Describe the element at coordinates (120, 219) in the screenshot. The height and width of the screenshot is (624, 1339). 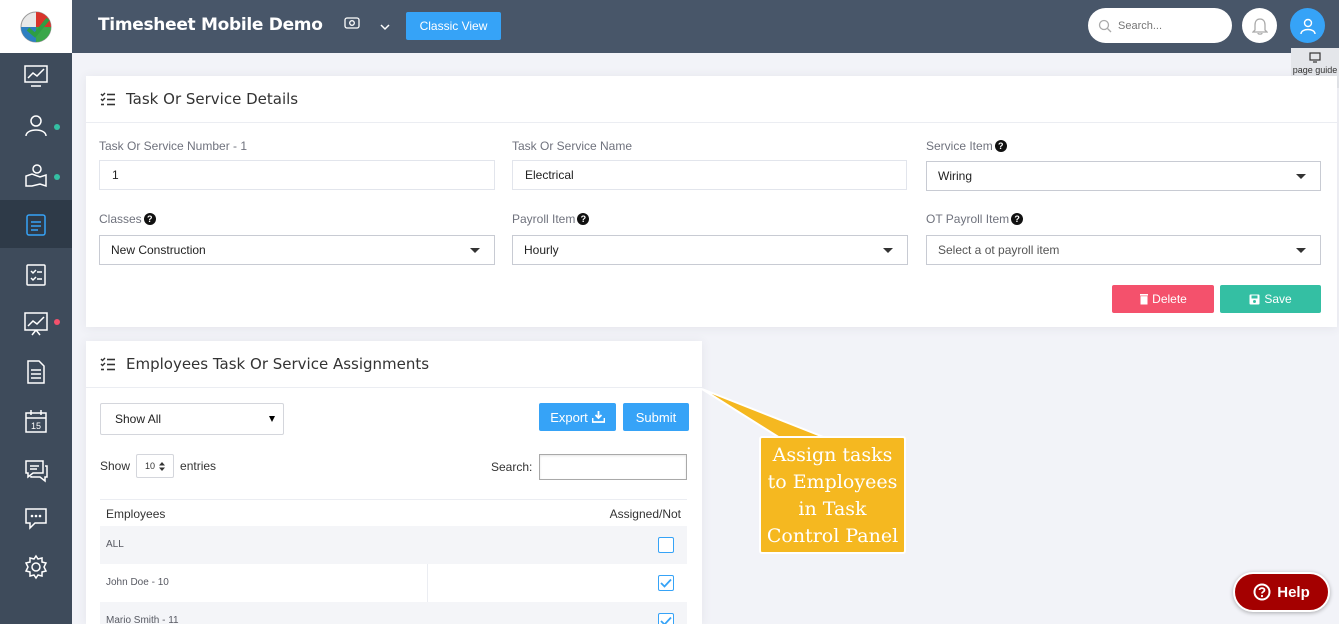
I see `classes-label-text: Classes` at that location.